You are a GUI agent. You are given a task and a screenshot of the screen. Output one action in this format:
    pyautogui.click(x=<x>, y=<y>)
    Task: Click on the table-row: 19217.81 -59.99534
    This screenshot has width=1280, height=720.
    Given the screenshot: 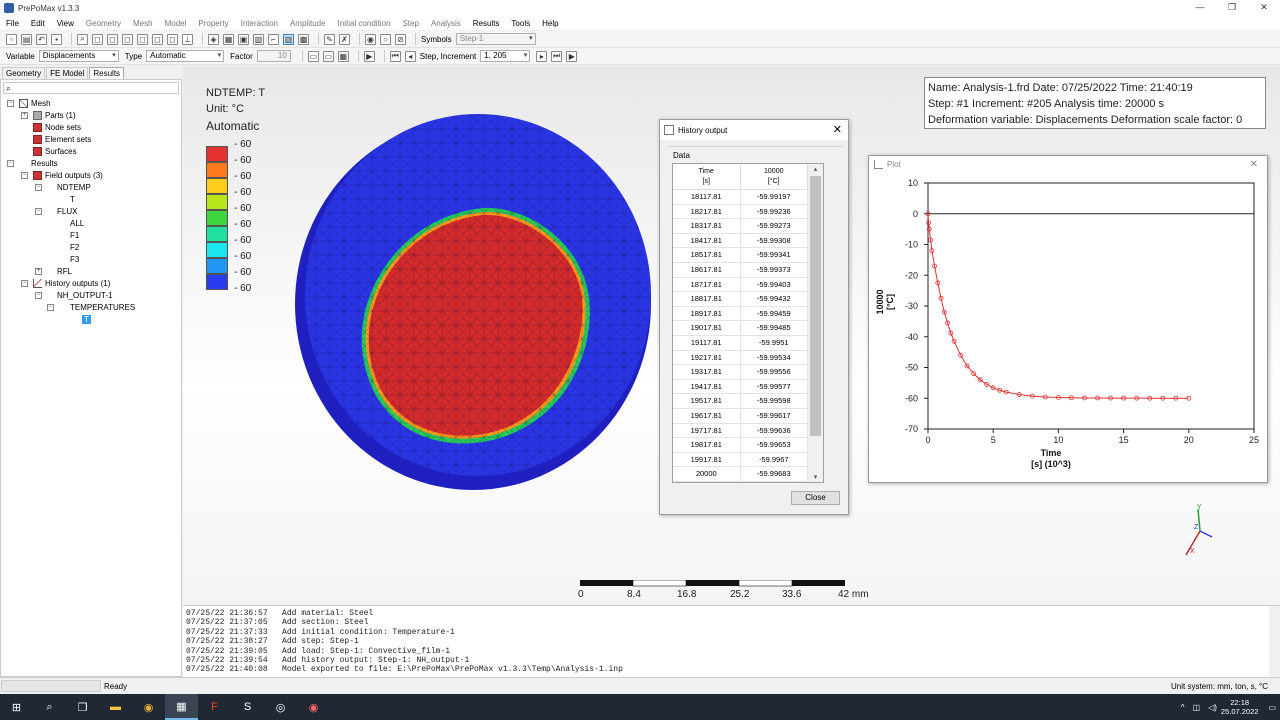 What is the action you would take?
    pyautogui.click(x=740, y=358)
    